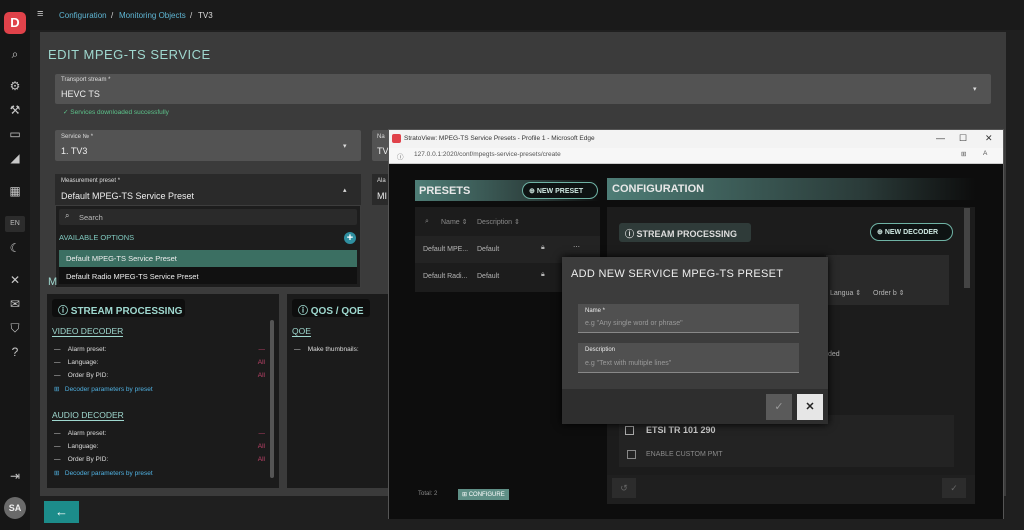 The height and width of the screenshot is (530, 1024). Describe the element at coordinates (350, 238) in the screenshot. I see `add-option-icon: +` at that location.